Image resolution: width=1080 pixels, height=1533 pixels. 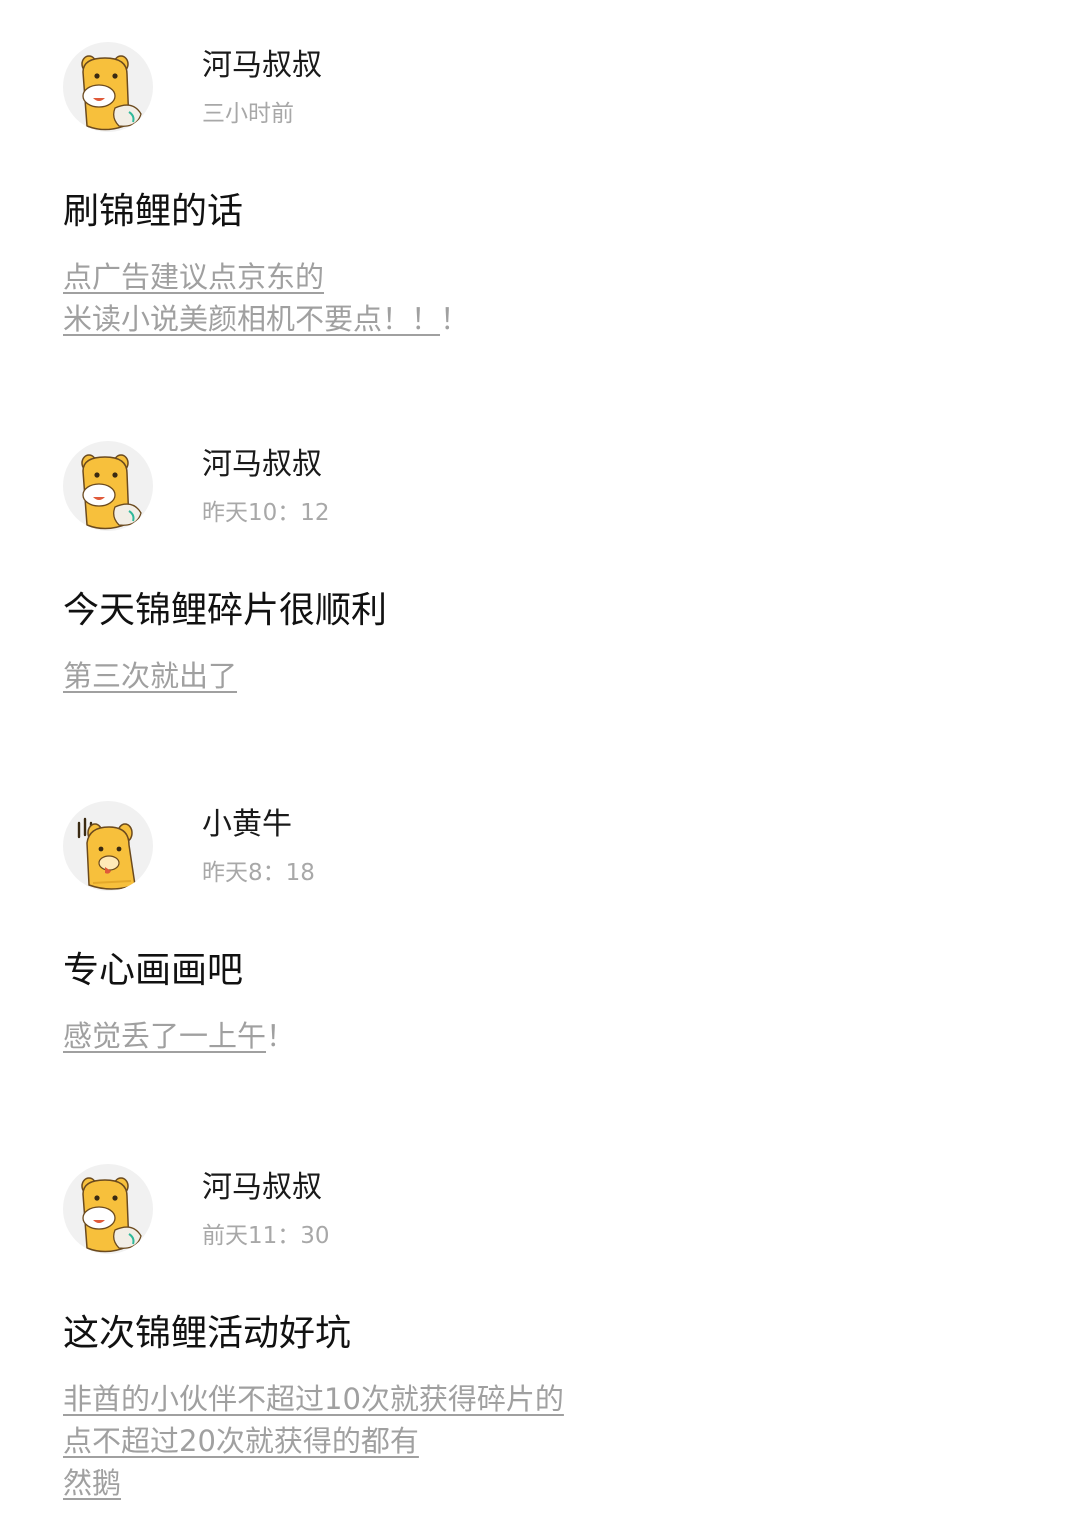 I want to click on body-line: 第三次就出了, so click(x=150, y=676).